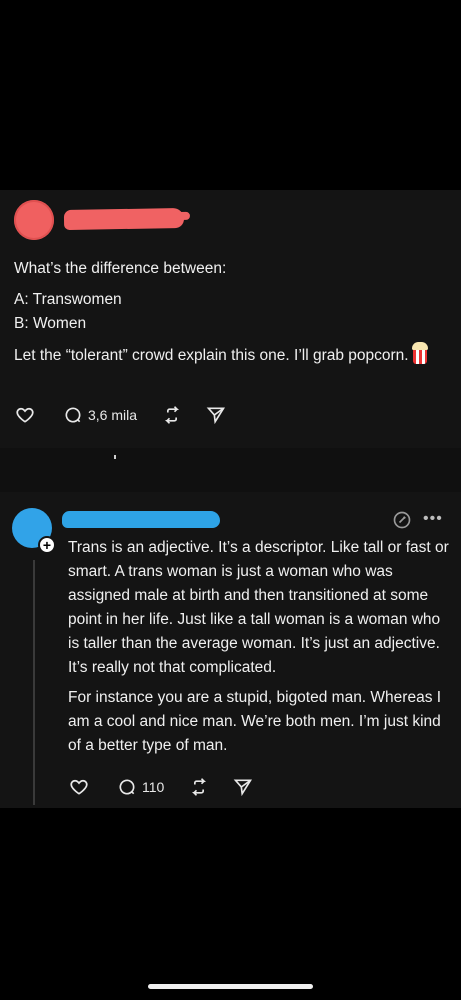  What do you see at coordinates (419, 353) in the screenshot?
I see `popcorn-icon` at bounding box center [419, 353].